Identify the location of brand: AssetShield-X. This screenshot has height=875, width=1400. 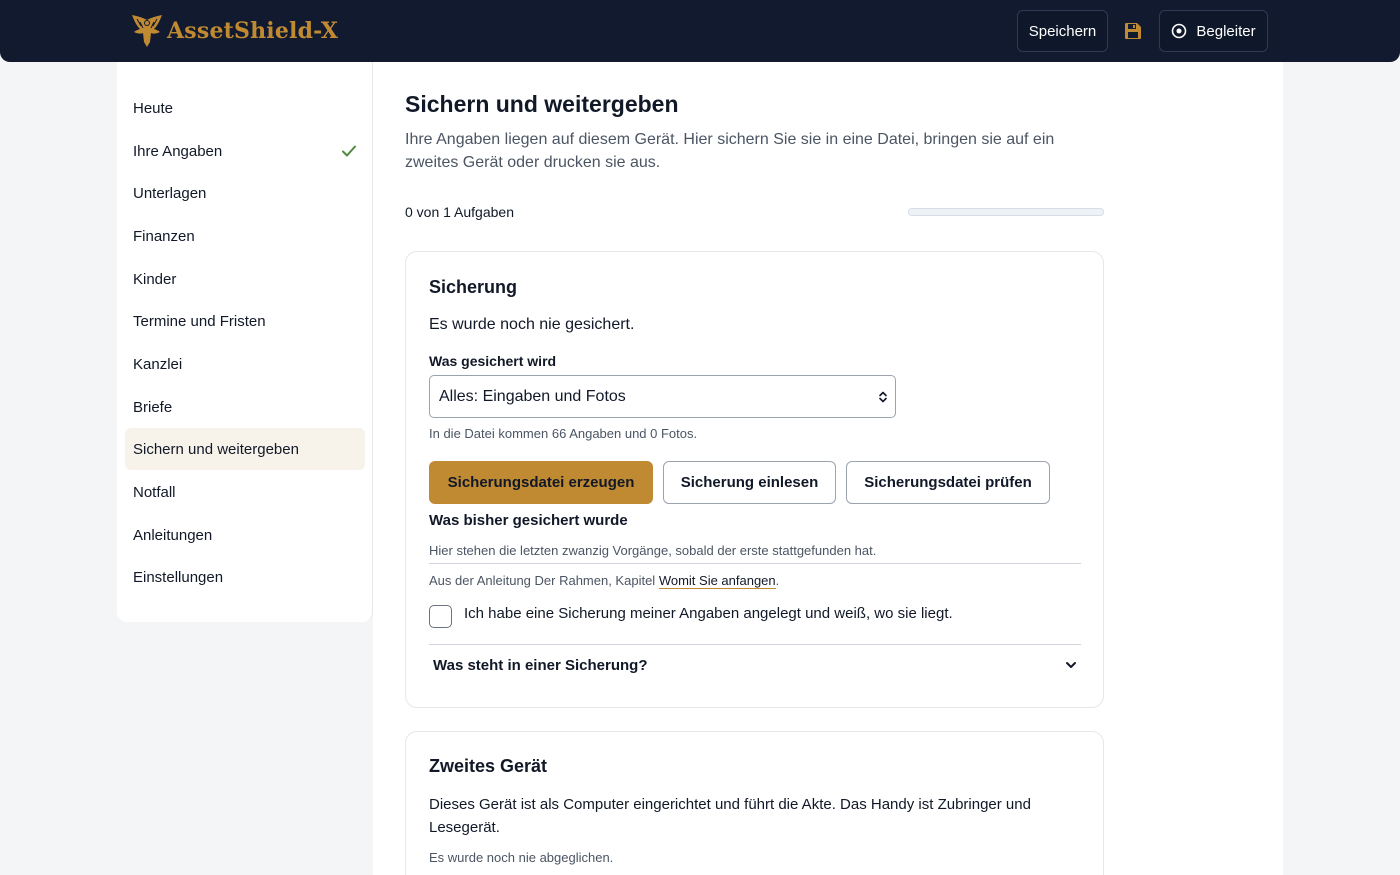
(234, 31).